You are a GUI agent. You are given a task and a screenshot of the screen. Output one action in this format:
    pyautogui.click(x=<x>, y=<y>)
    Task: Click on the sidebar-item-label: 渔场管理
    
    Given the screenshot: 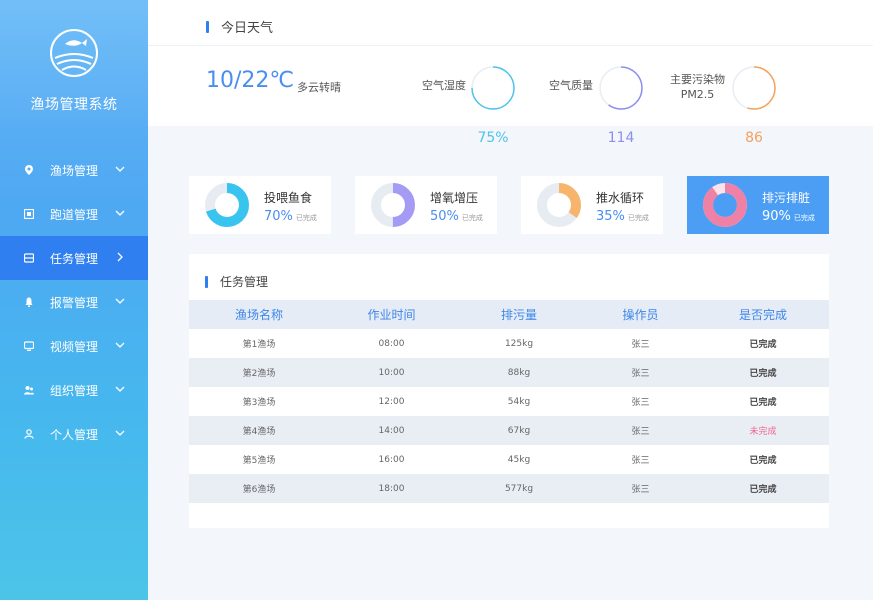 What is the action you would take?
    pyautogui.click(x=74, y=170)
    